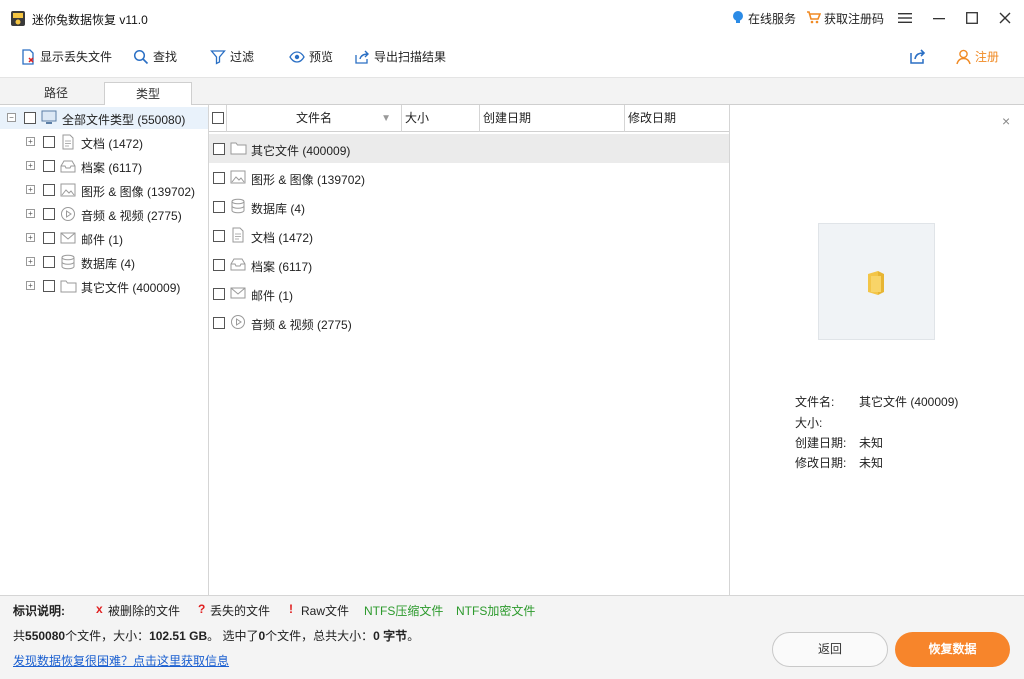 This screenshot has height=679, width=1024. What do you see at coordinates (124, 120) in the screenshot?
I see `tree-root-label: 全部文件类型 (550080)` at bounding box center [124, 120].